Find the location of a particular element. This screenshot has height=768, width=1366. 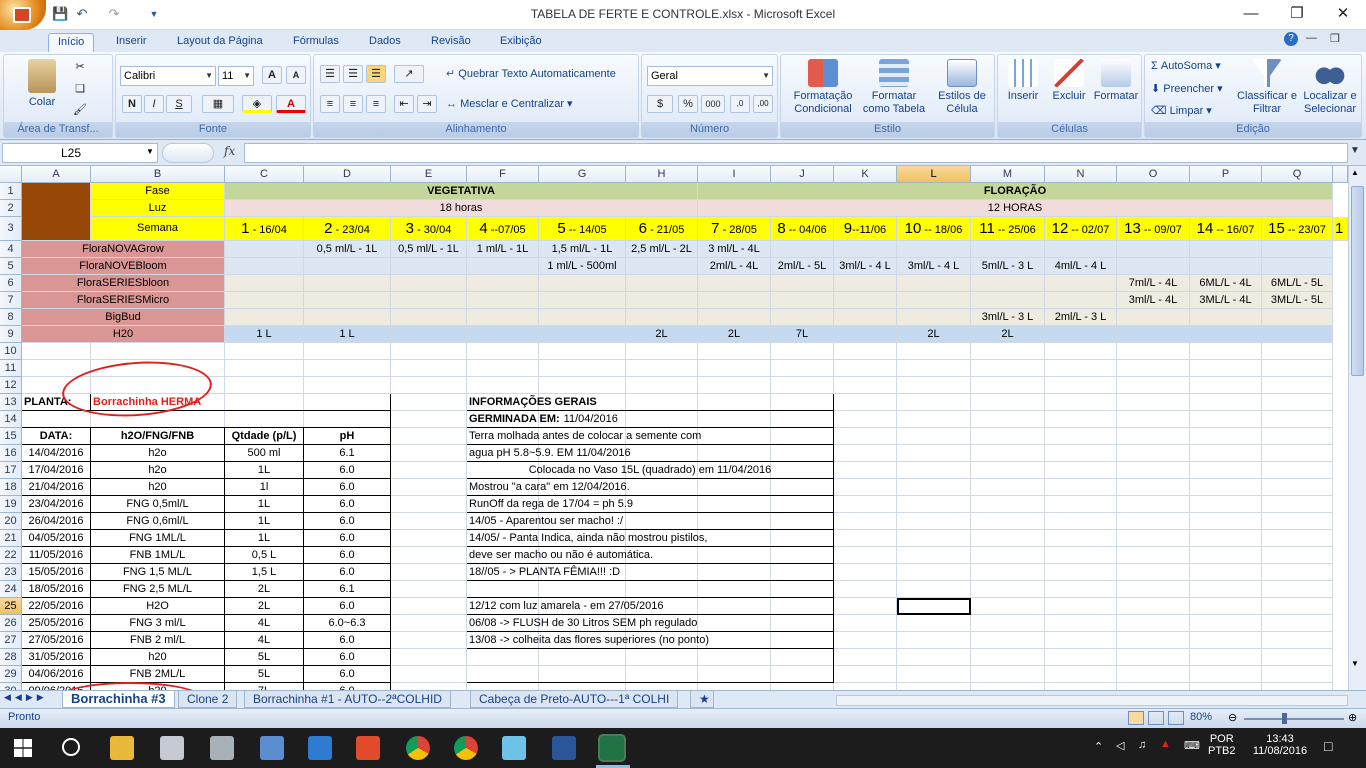

cut-icon: ✂ is located at coordinates (80, 68).